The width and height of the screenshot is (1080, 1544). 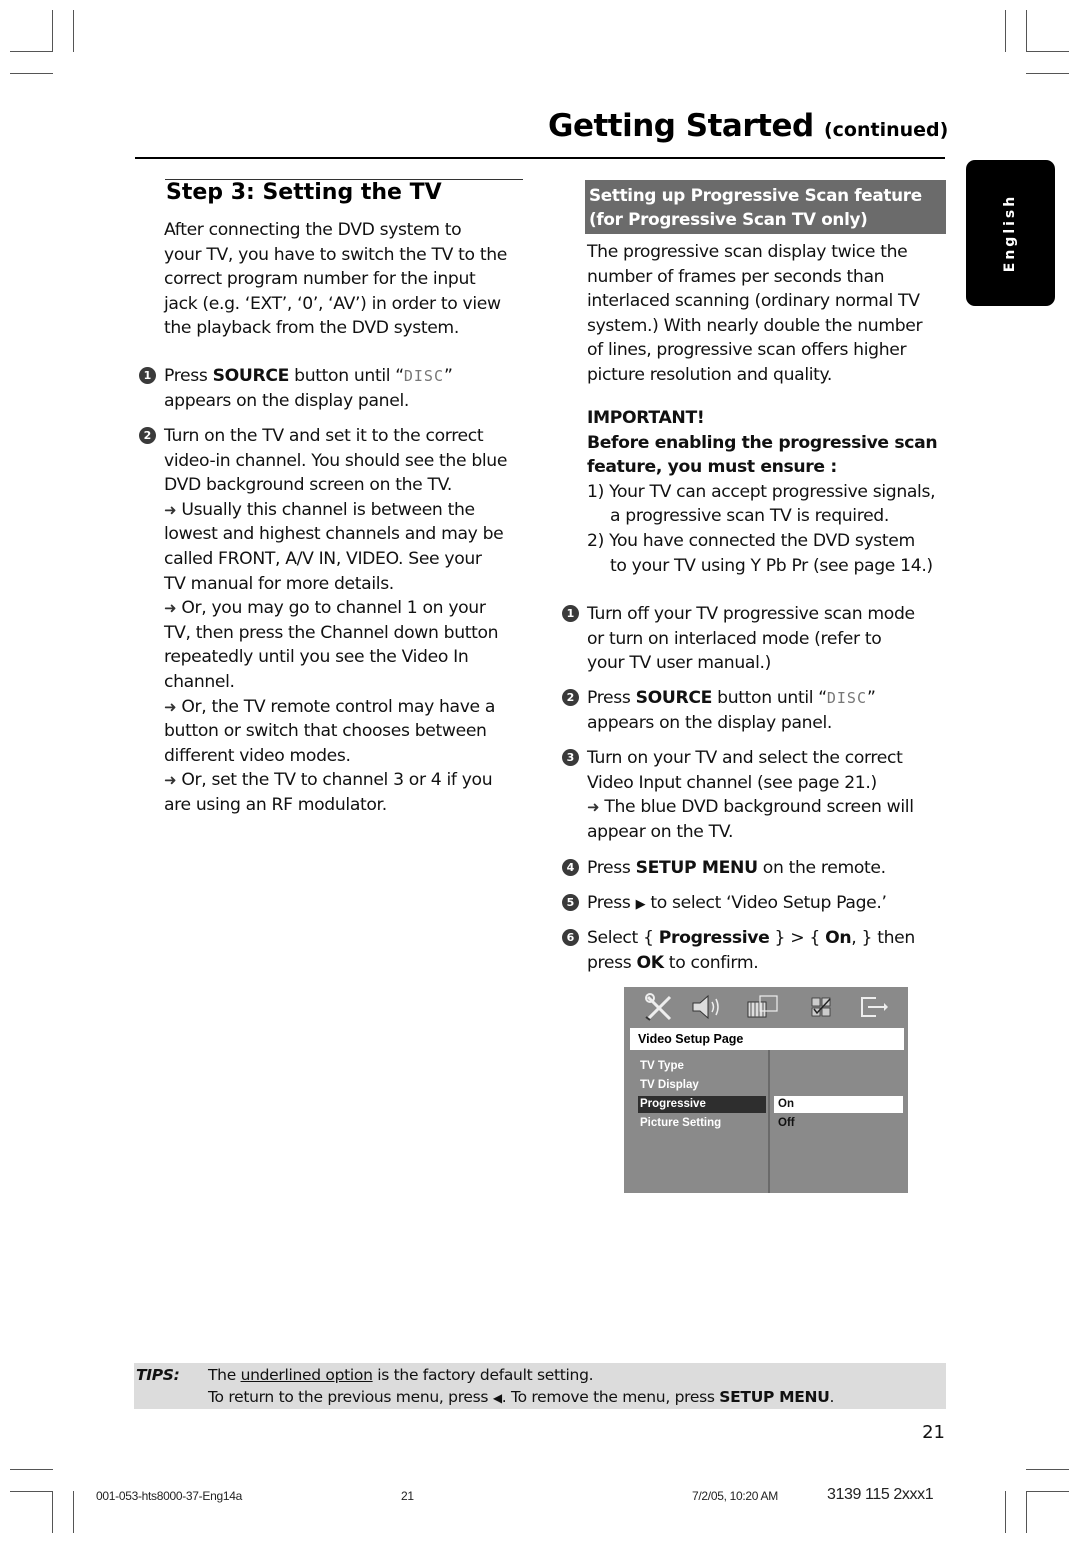 What do you see at coordinates (838, 938) in the screenshot?
I see `on-key: On` at bounding box center [838, 938].